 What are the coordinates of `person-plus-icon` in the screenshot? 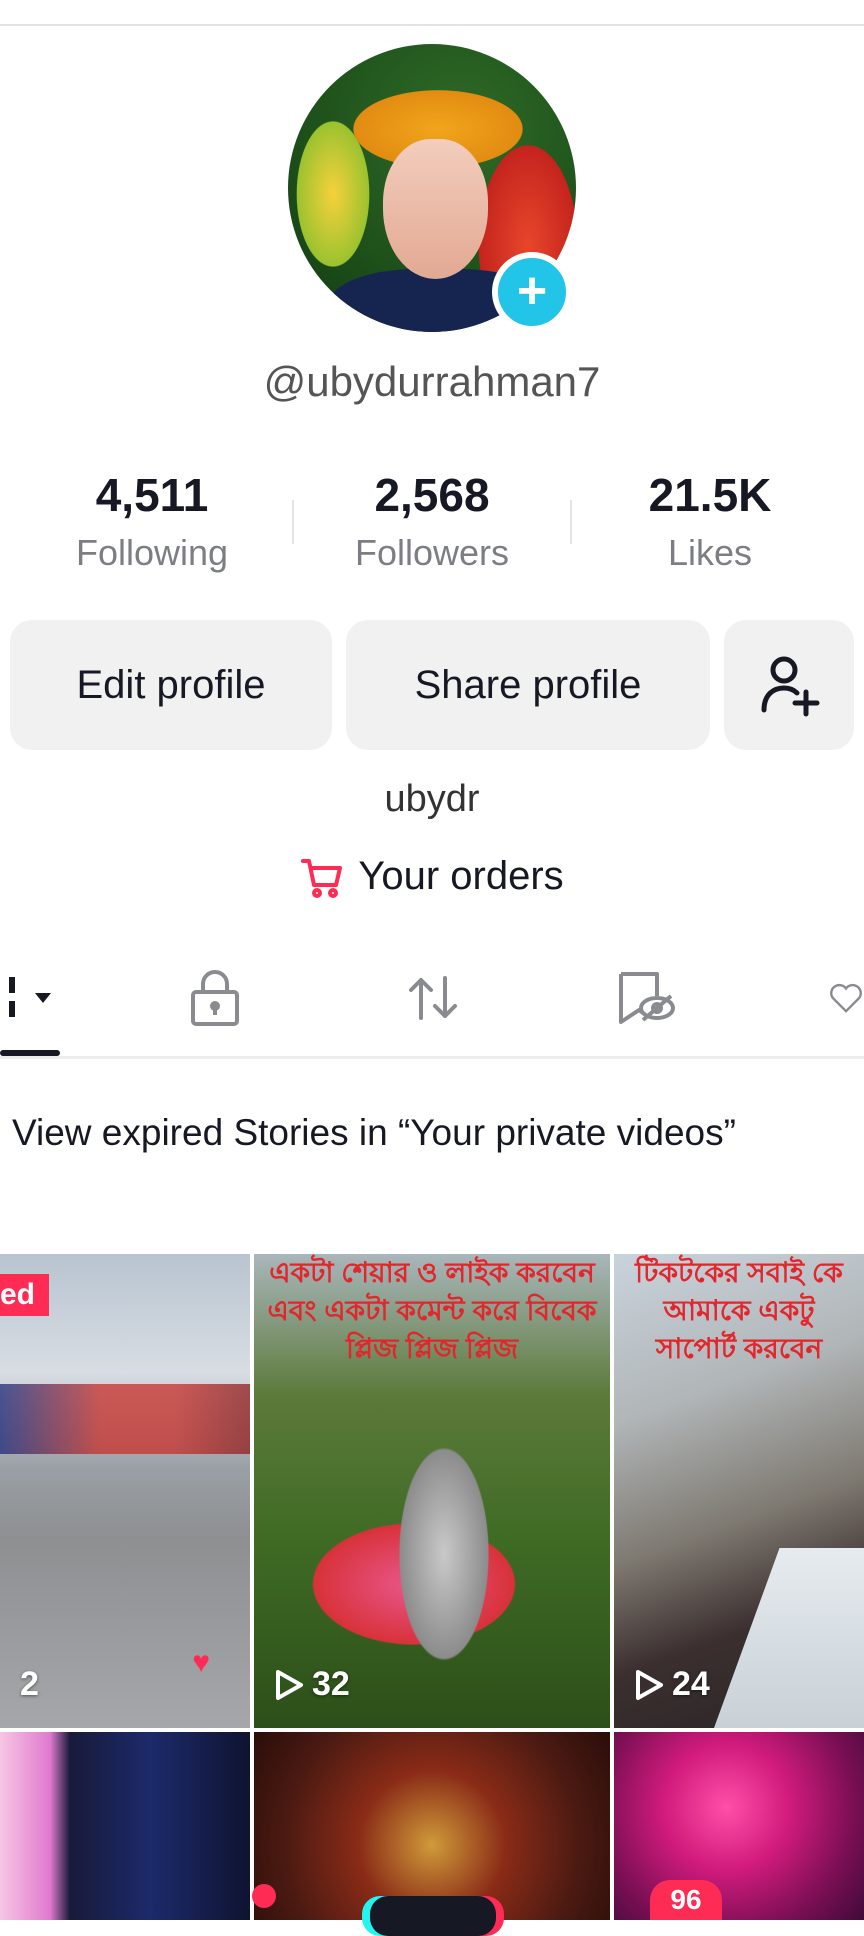 It's located at (790, 686).